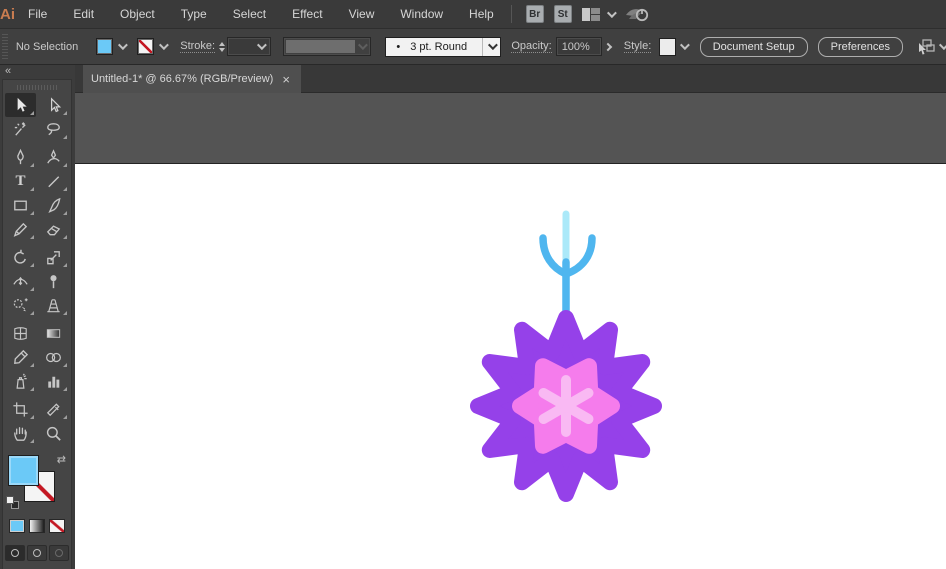 The height and width of the screenshot is (569, 946). Describe the element at coordinates (20, 157) in the screenshot. I see `pen-tool` at that location.